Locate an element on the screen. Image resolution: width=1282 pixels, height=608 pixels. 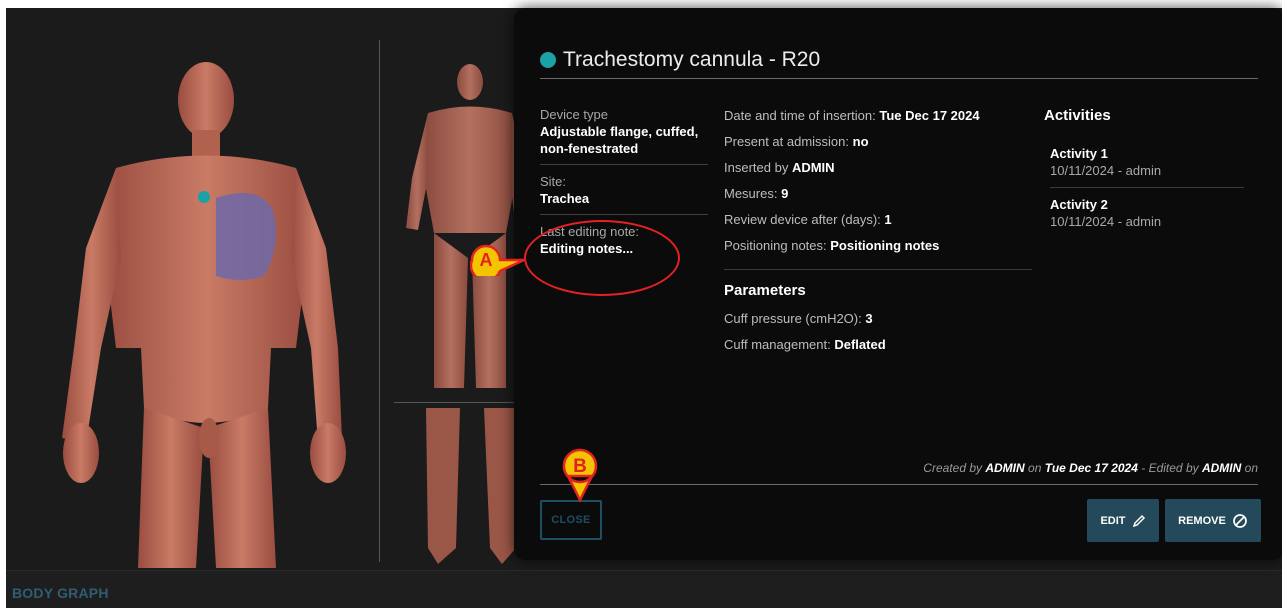
device-marker is located at coordinates (204, 197).